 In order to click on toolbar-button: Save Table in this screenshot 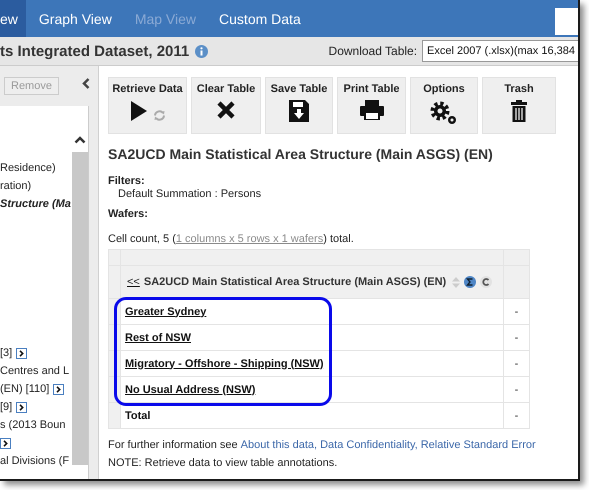, I will do `click(299, 105)`.